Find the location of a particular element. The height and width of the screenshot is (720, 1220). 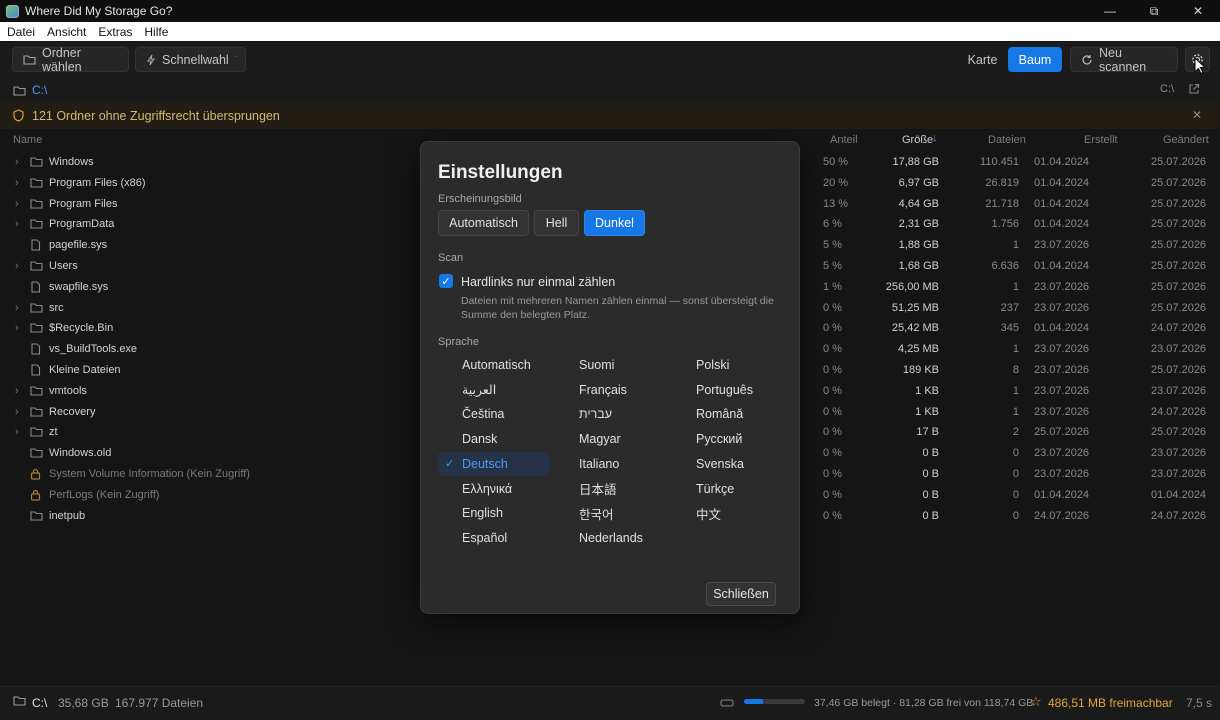

theme-light-button: Hell is located at coordinates (556, 223).